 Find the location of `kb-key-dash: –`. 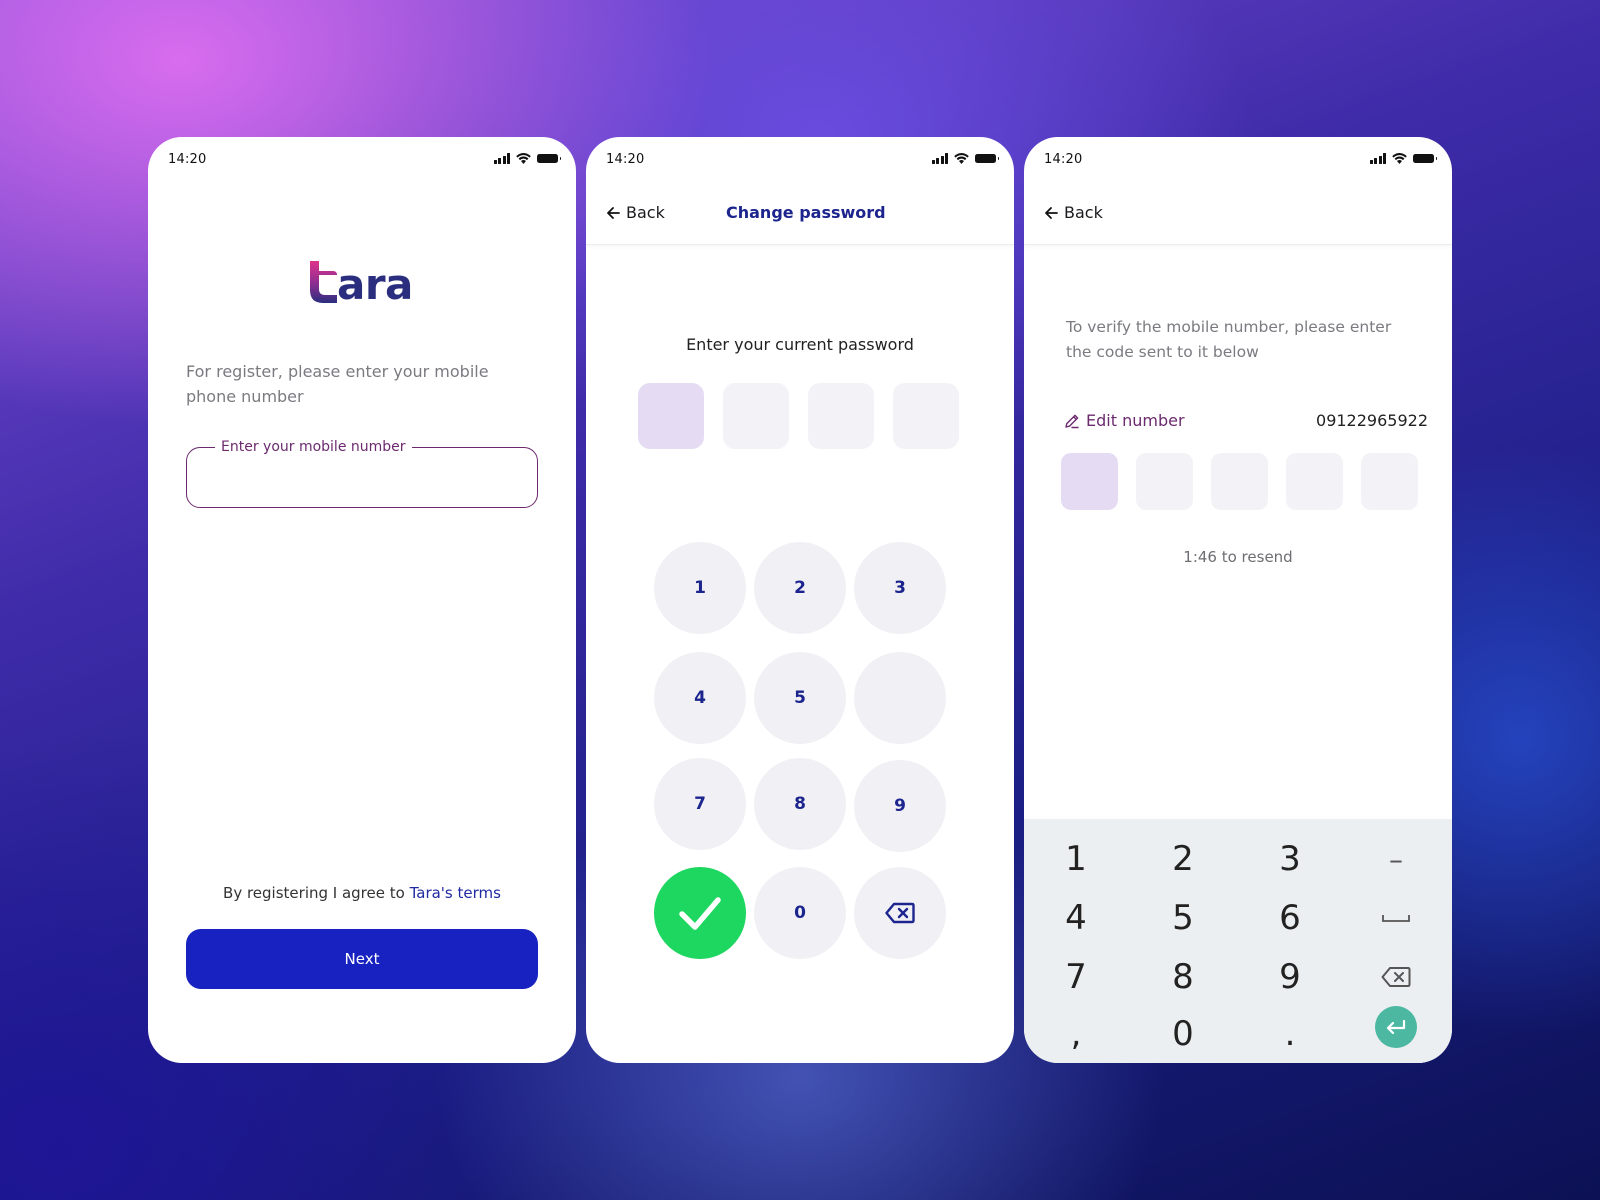

kb-key-dash: – is located at coordinates (1396, 859).